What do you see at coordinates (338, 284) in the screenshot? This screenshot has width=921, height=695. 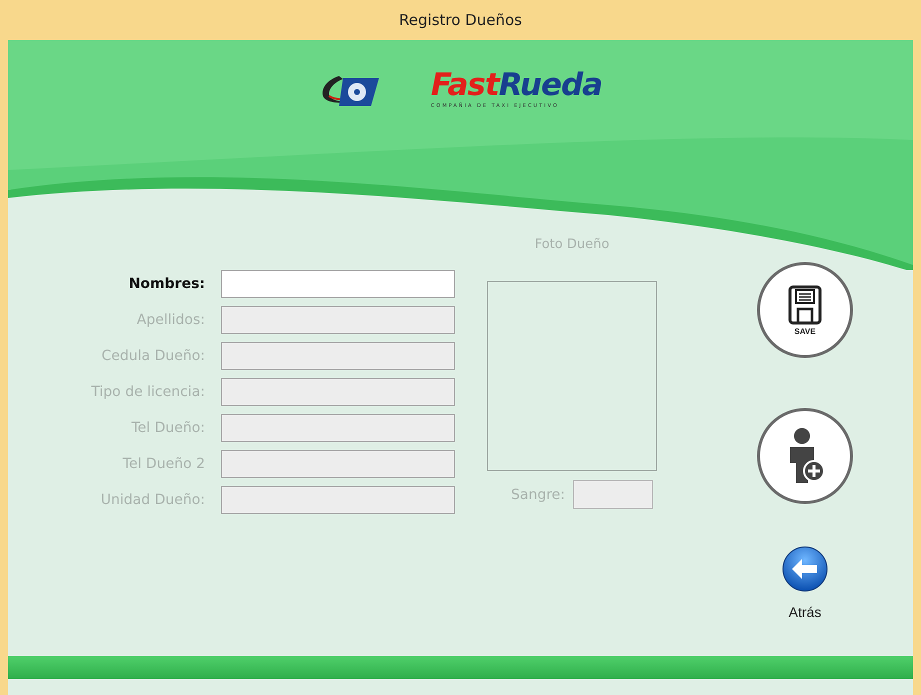 I see `text-field` at bounding box center [338, 284].